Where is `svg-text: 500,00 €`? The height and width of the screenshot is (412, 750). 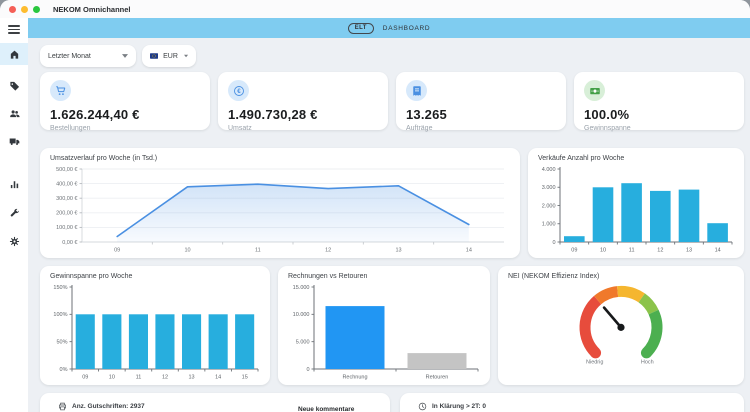
svg-text: 500,00 € is located at coordinates (66, 170).